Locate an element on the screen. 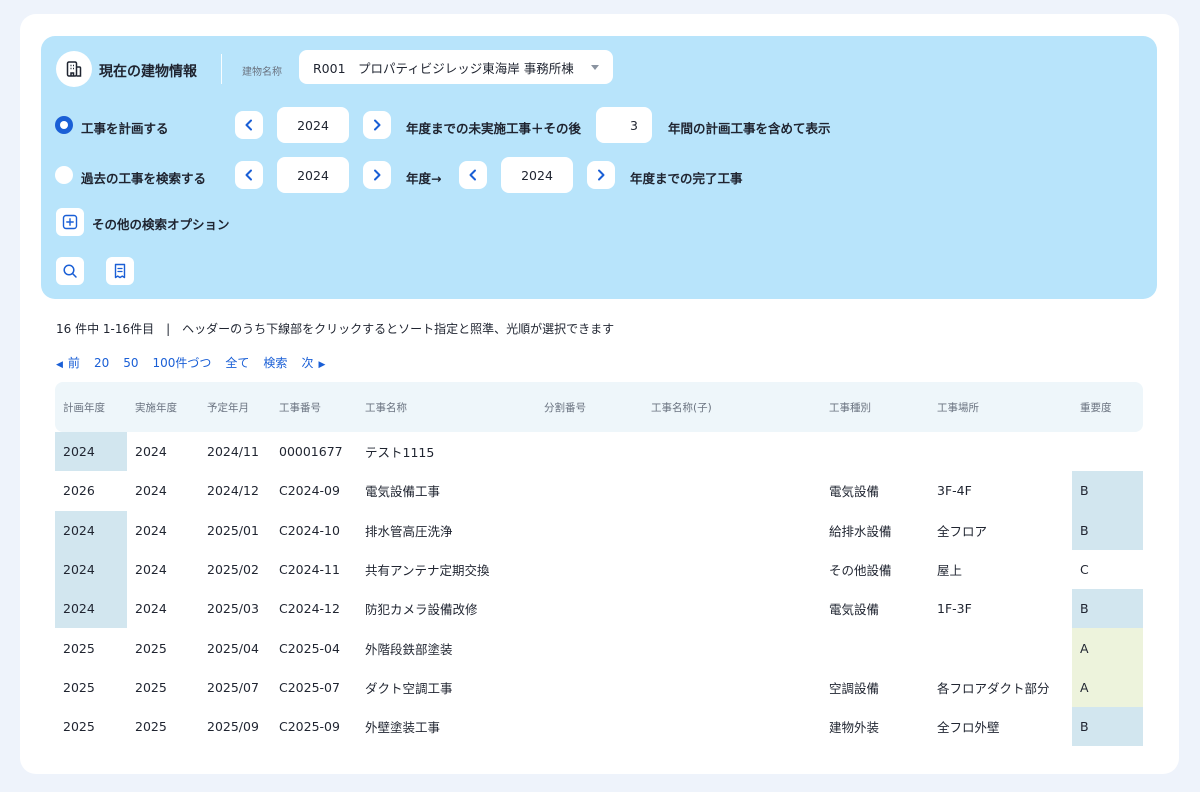 The image size is (1200, 792). header-work-name: 工事名称 is located at coordinates (446, 407).